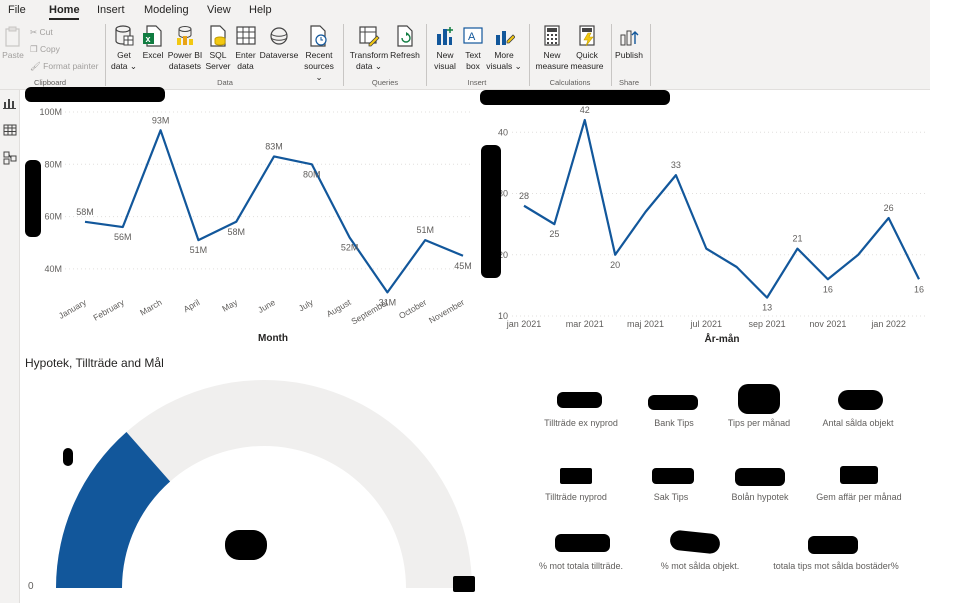 The image size is (953, 603). Describe the element at coordinates (279, 42) in the screenshot. I see `dataverse-button: Dataverse` at that location.